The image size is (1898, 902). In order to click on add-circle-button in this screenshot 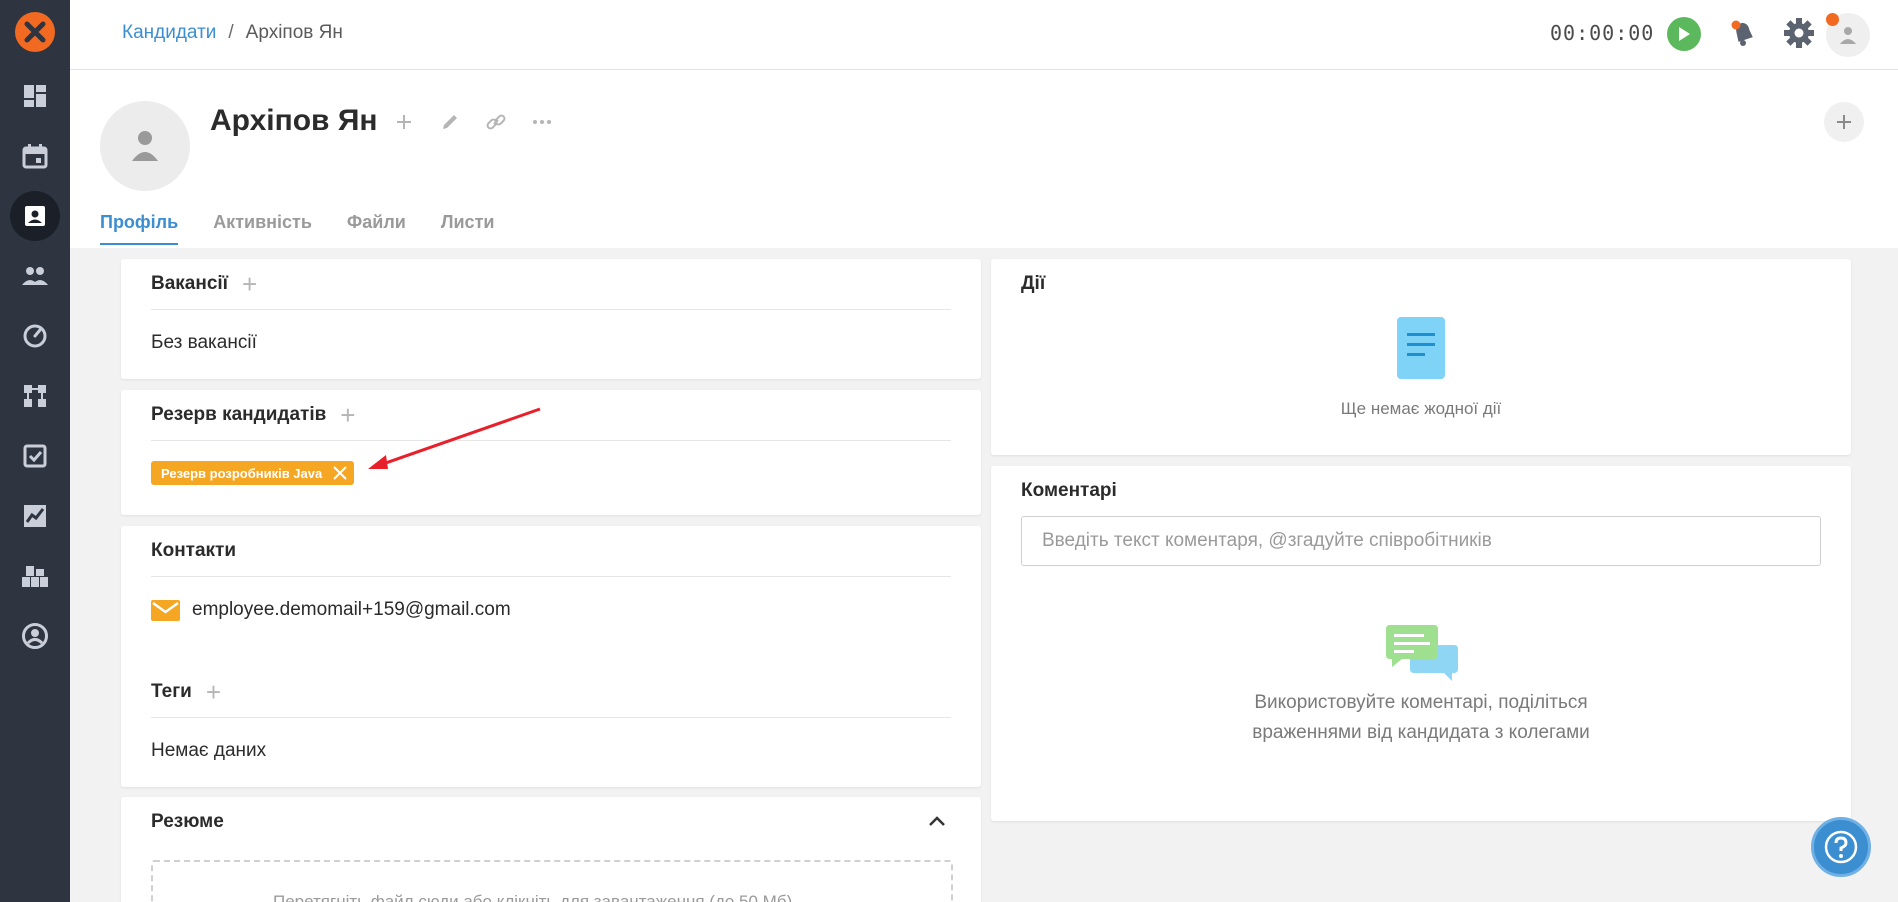, I will do `click(1844, 122)`.